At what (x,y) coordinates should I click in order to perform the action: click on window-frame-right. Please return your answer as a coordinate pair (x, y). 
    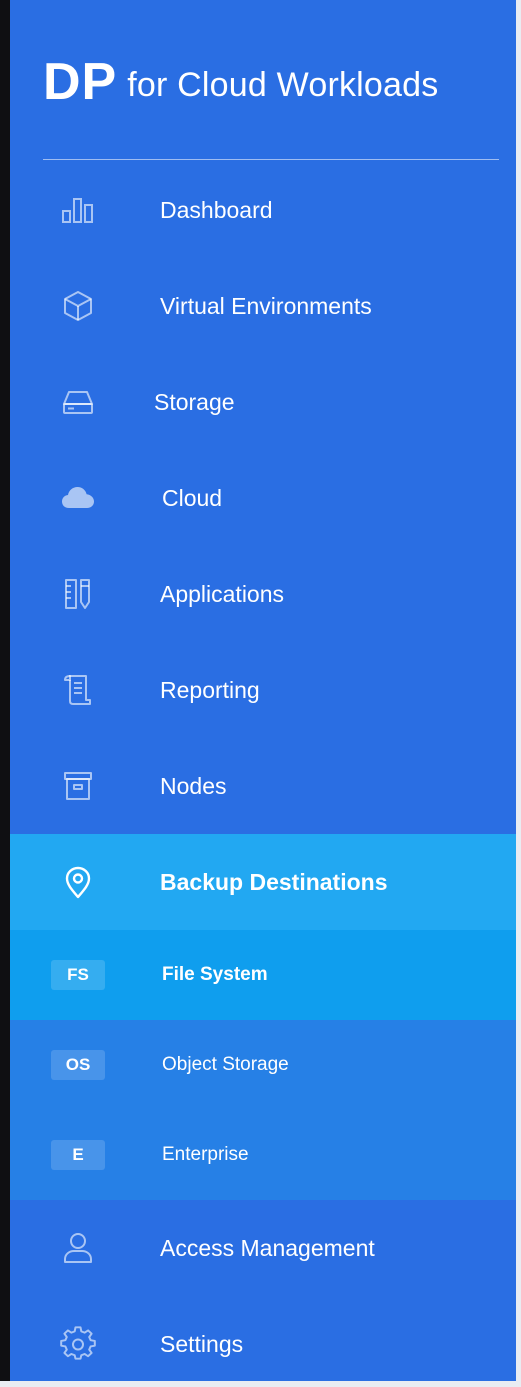
    Looking at the image, I should click on (518, 693).